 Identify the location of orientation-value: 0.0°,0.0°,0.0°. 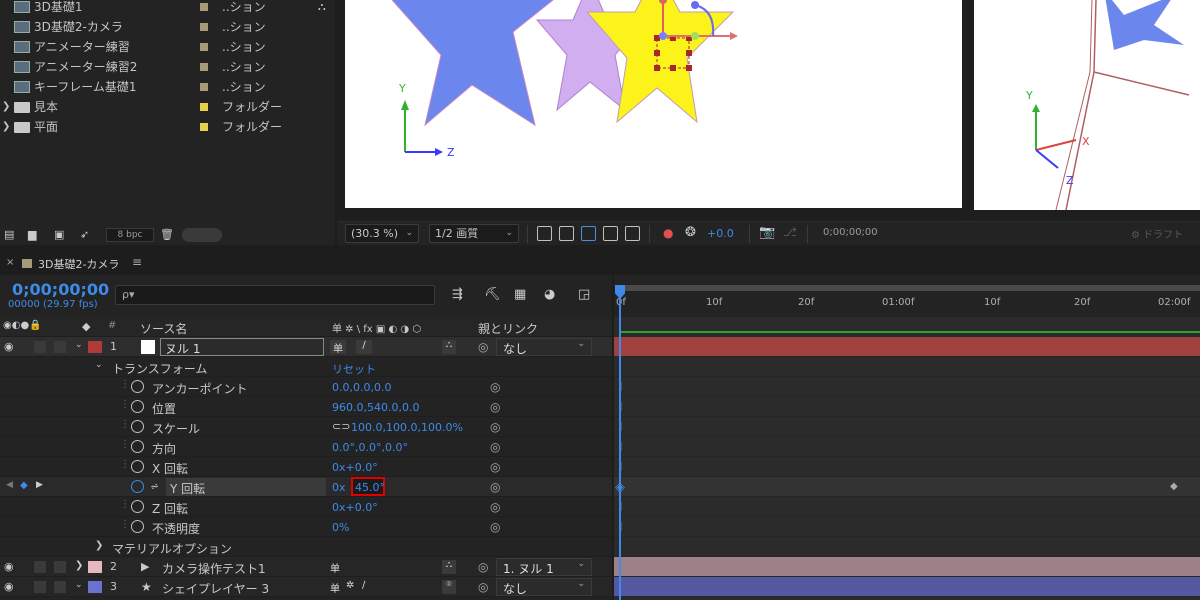
(370, 447).